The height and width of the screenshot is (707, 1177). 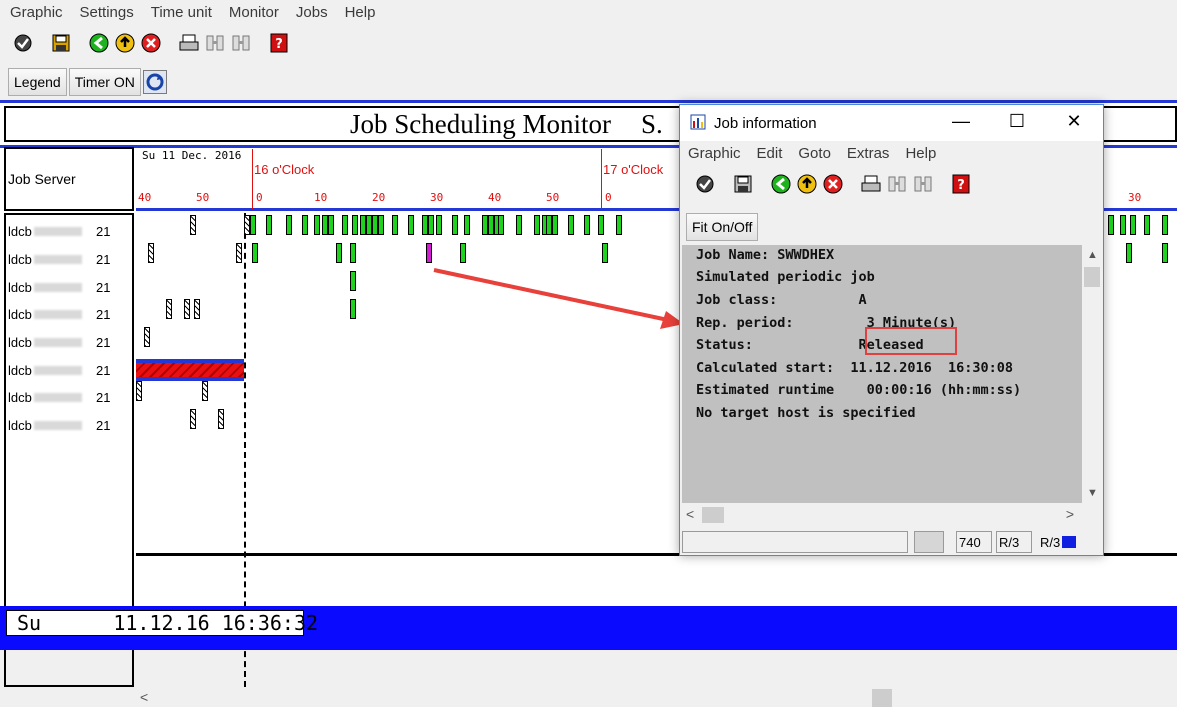 What do you see at coordinates (190, 370) in the screenshot?
I see `long-running-job-bar` at bounding box center [190, 370].